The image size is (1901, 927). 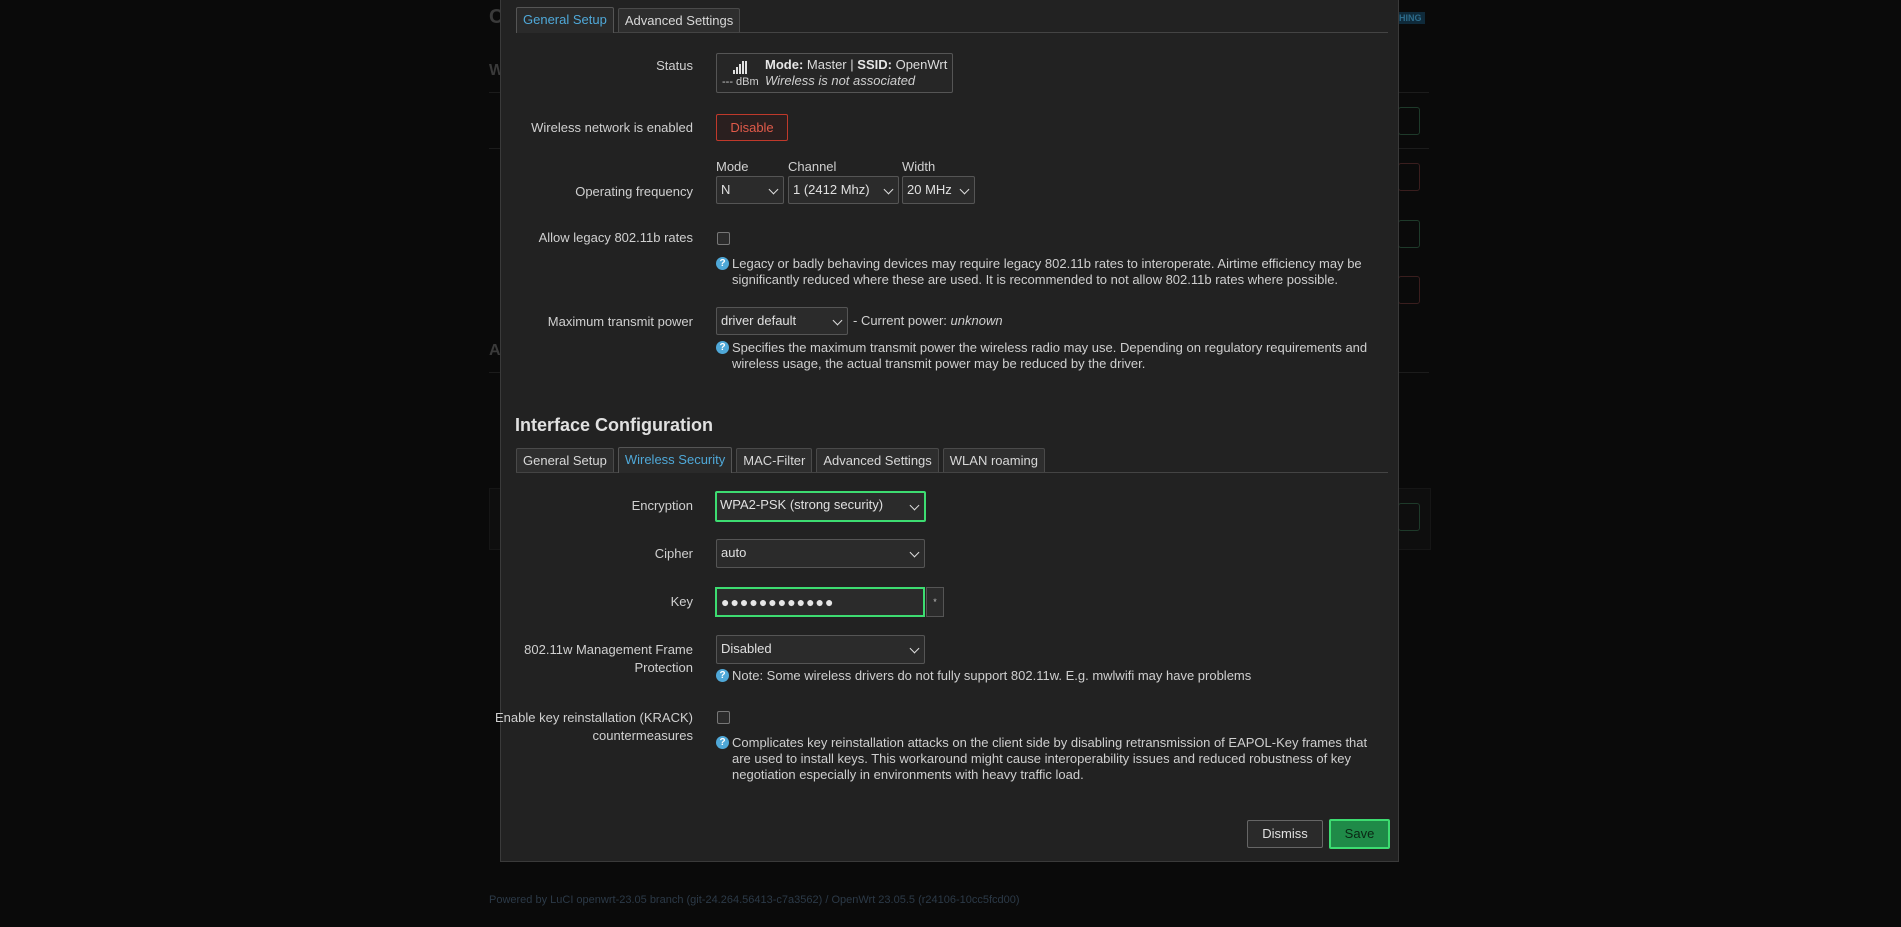 I want to click on status-mode-ssid: Mode: Master | SSID: OpenWrt, so click(x=856, y=64).